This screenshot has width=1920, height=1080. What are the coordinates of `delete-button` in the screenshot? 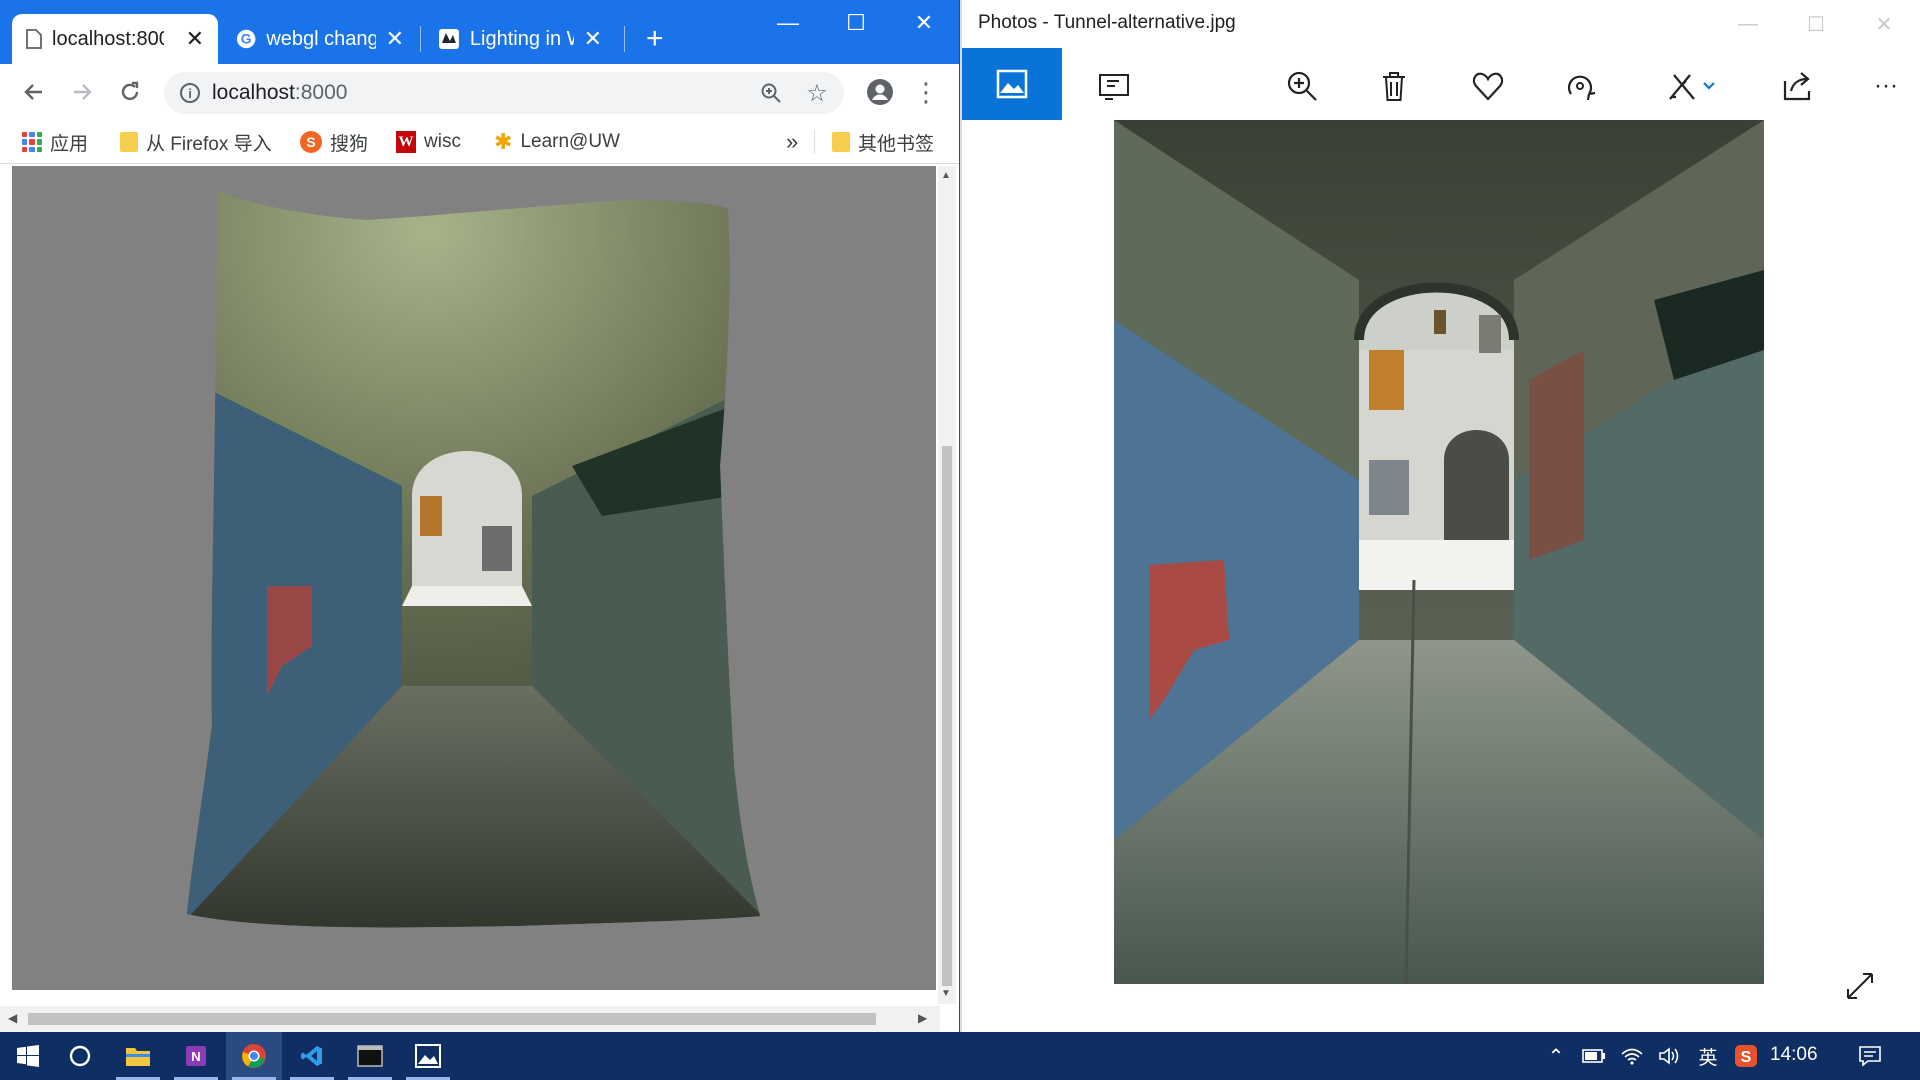 It's located at (1394, 86).